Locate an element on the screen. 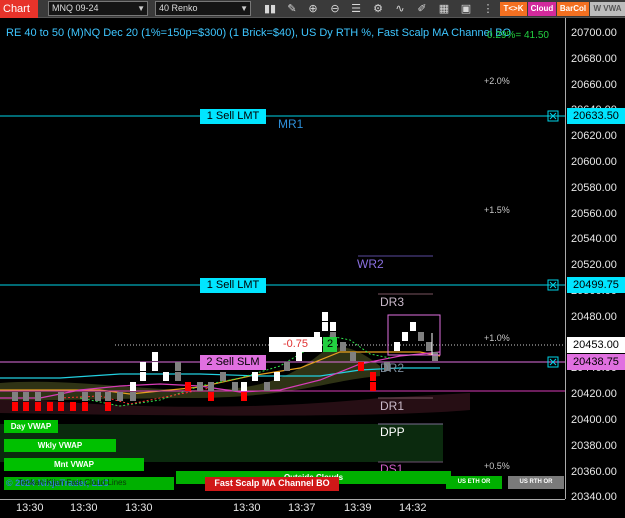 This screenshot has width=625, height=518. sell-lmt-1-price-marker: 20633.50 is located at coordinates (596, 116).